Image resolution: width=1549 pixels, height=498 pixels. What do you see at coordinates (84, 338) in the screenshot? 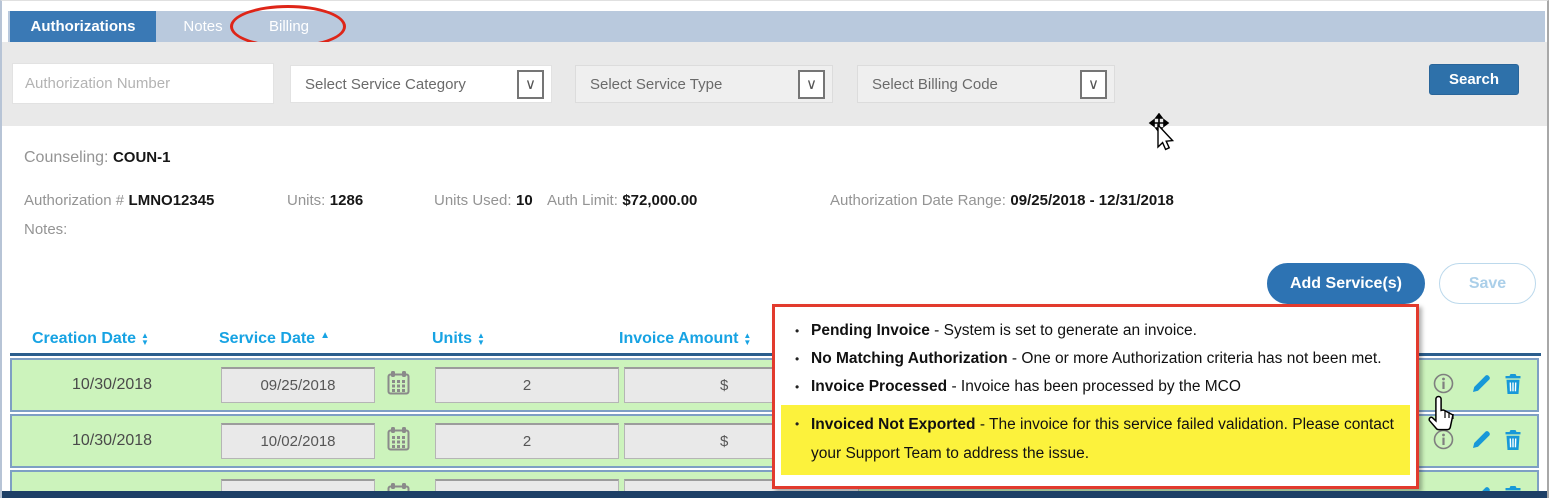
I see `creation-date-header-label: Creation Date` at bounding box center [84, 338].